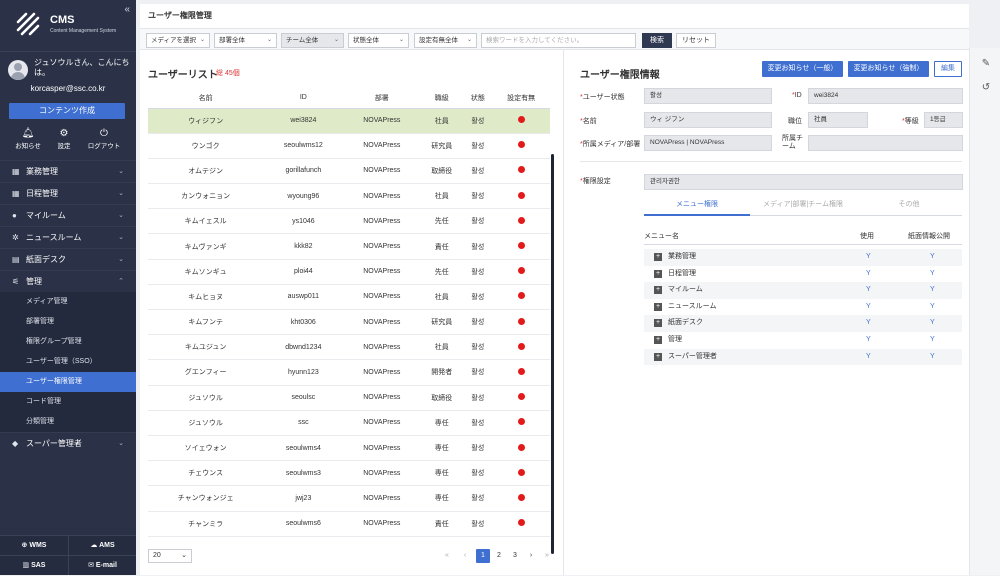  I want to click on media-select: メディアを選択 ⌄, so click(178, 40).